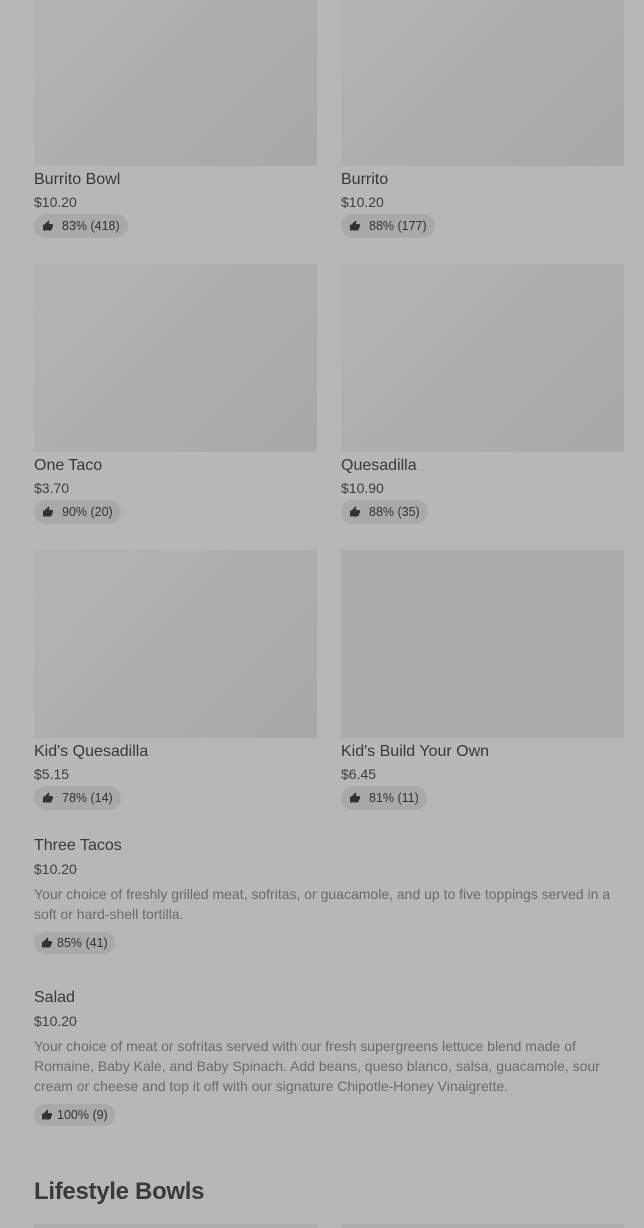  Describe the element at coordinates (359, 774) in the screenshot. I see `item-price: $6.45` at that location.